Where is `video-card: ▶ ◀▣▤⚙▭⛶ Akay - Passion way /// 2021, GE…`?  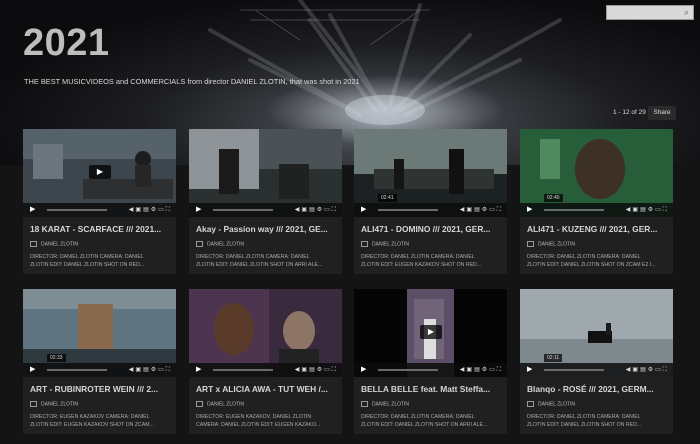
video-card: ▶ ◀▣▤⚙▭⛶ Akay - Passion way /// 2021, GE… is located at coordinates (265, 201).